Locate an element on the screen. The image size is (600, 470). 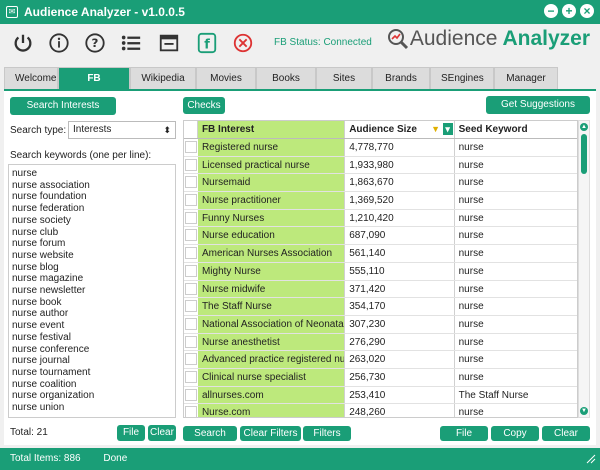
keyword-line: nurse magazine is located at coordinates (48, 279).